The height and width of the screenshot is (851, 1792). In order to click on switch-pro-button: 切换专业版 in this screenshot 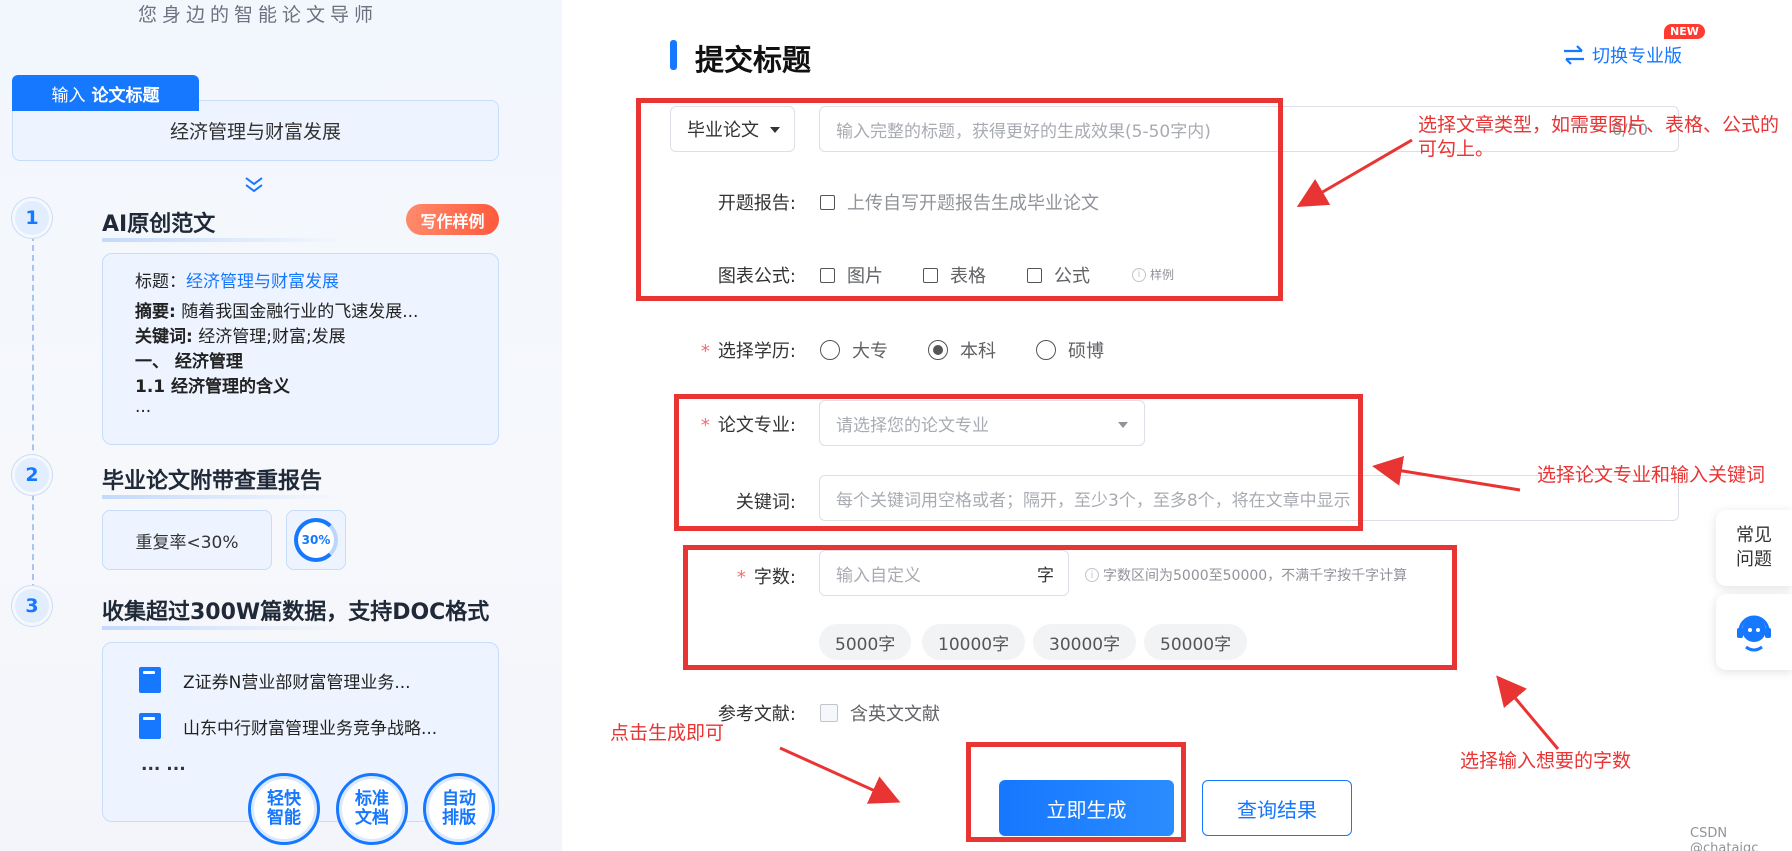, I will do `click(1622, 55)`.